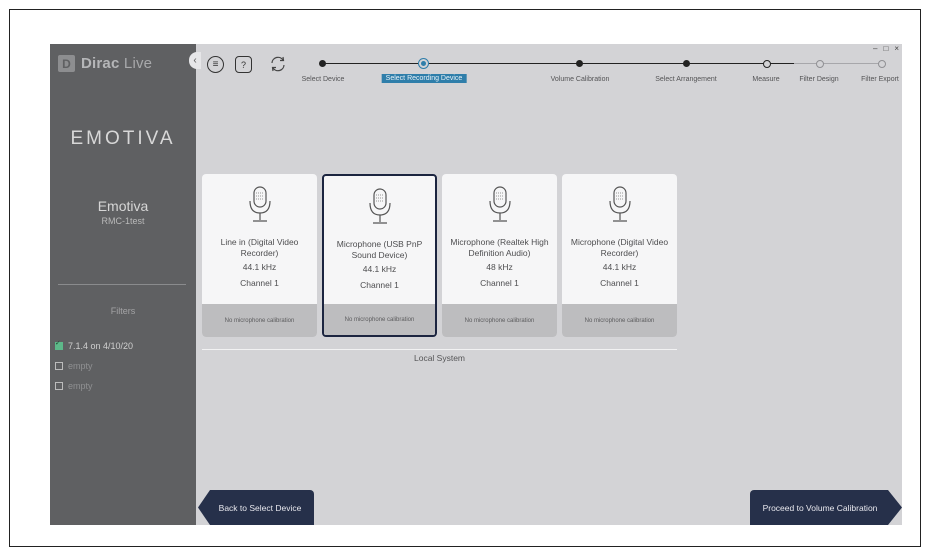 Image resolution: width=932 pixels, height=556 pixels. What do you see at coordinates (123, 206) in the screenshot?
I see `device-name: Emotiva` at bounding box center [123, 206].